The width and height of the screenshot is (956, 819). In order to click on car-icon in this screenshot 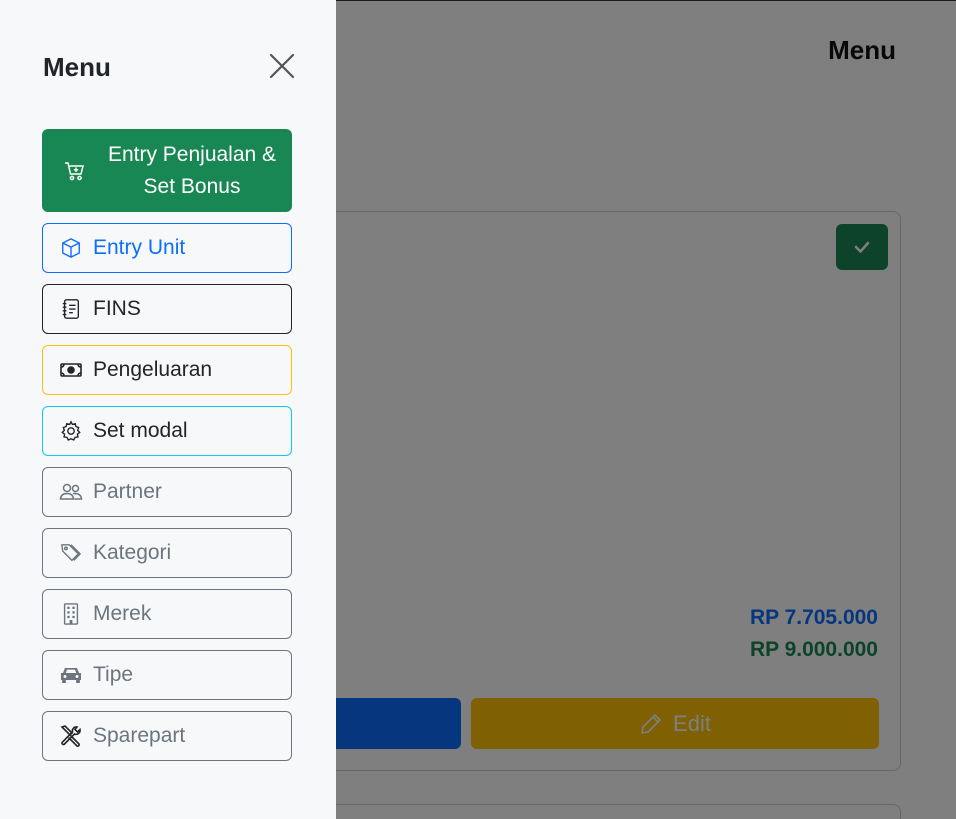, I will do `click(71, 675)`.